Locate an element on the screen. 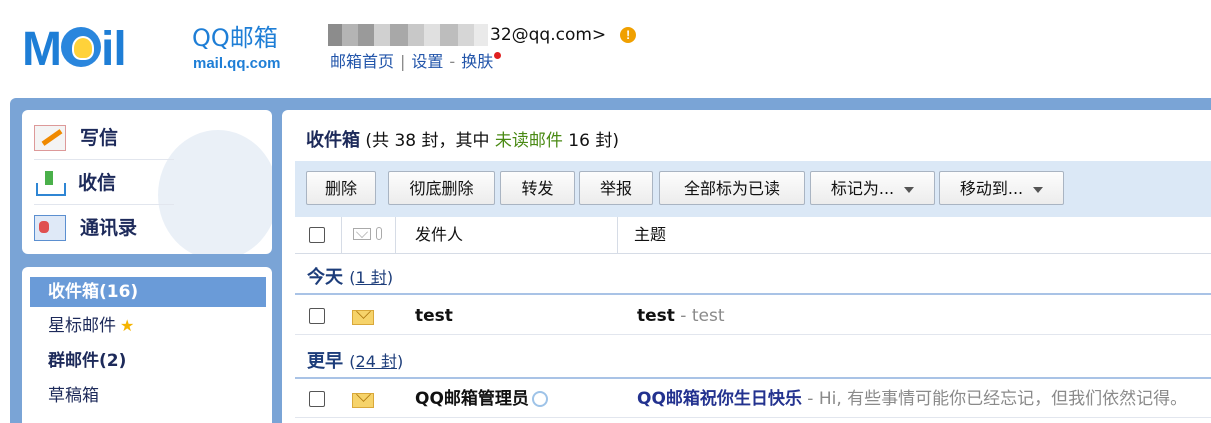 This screenshot has height=423, width=1211. receive-mail-button: 收信 is located at coordinates (147, 183).